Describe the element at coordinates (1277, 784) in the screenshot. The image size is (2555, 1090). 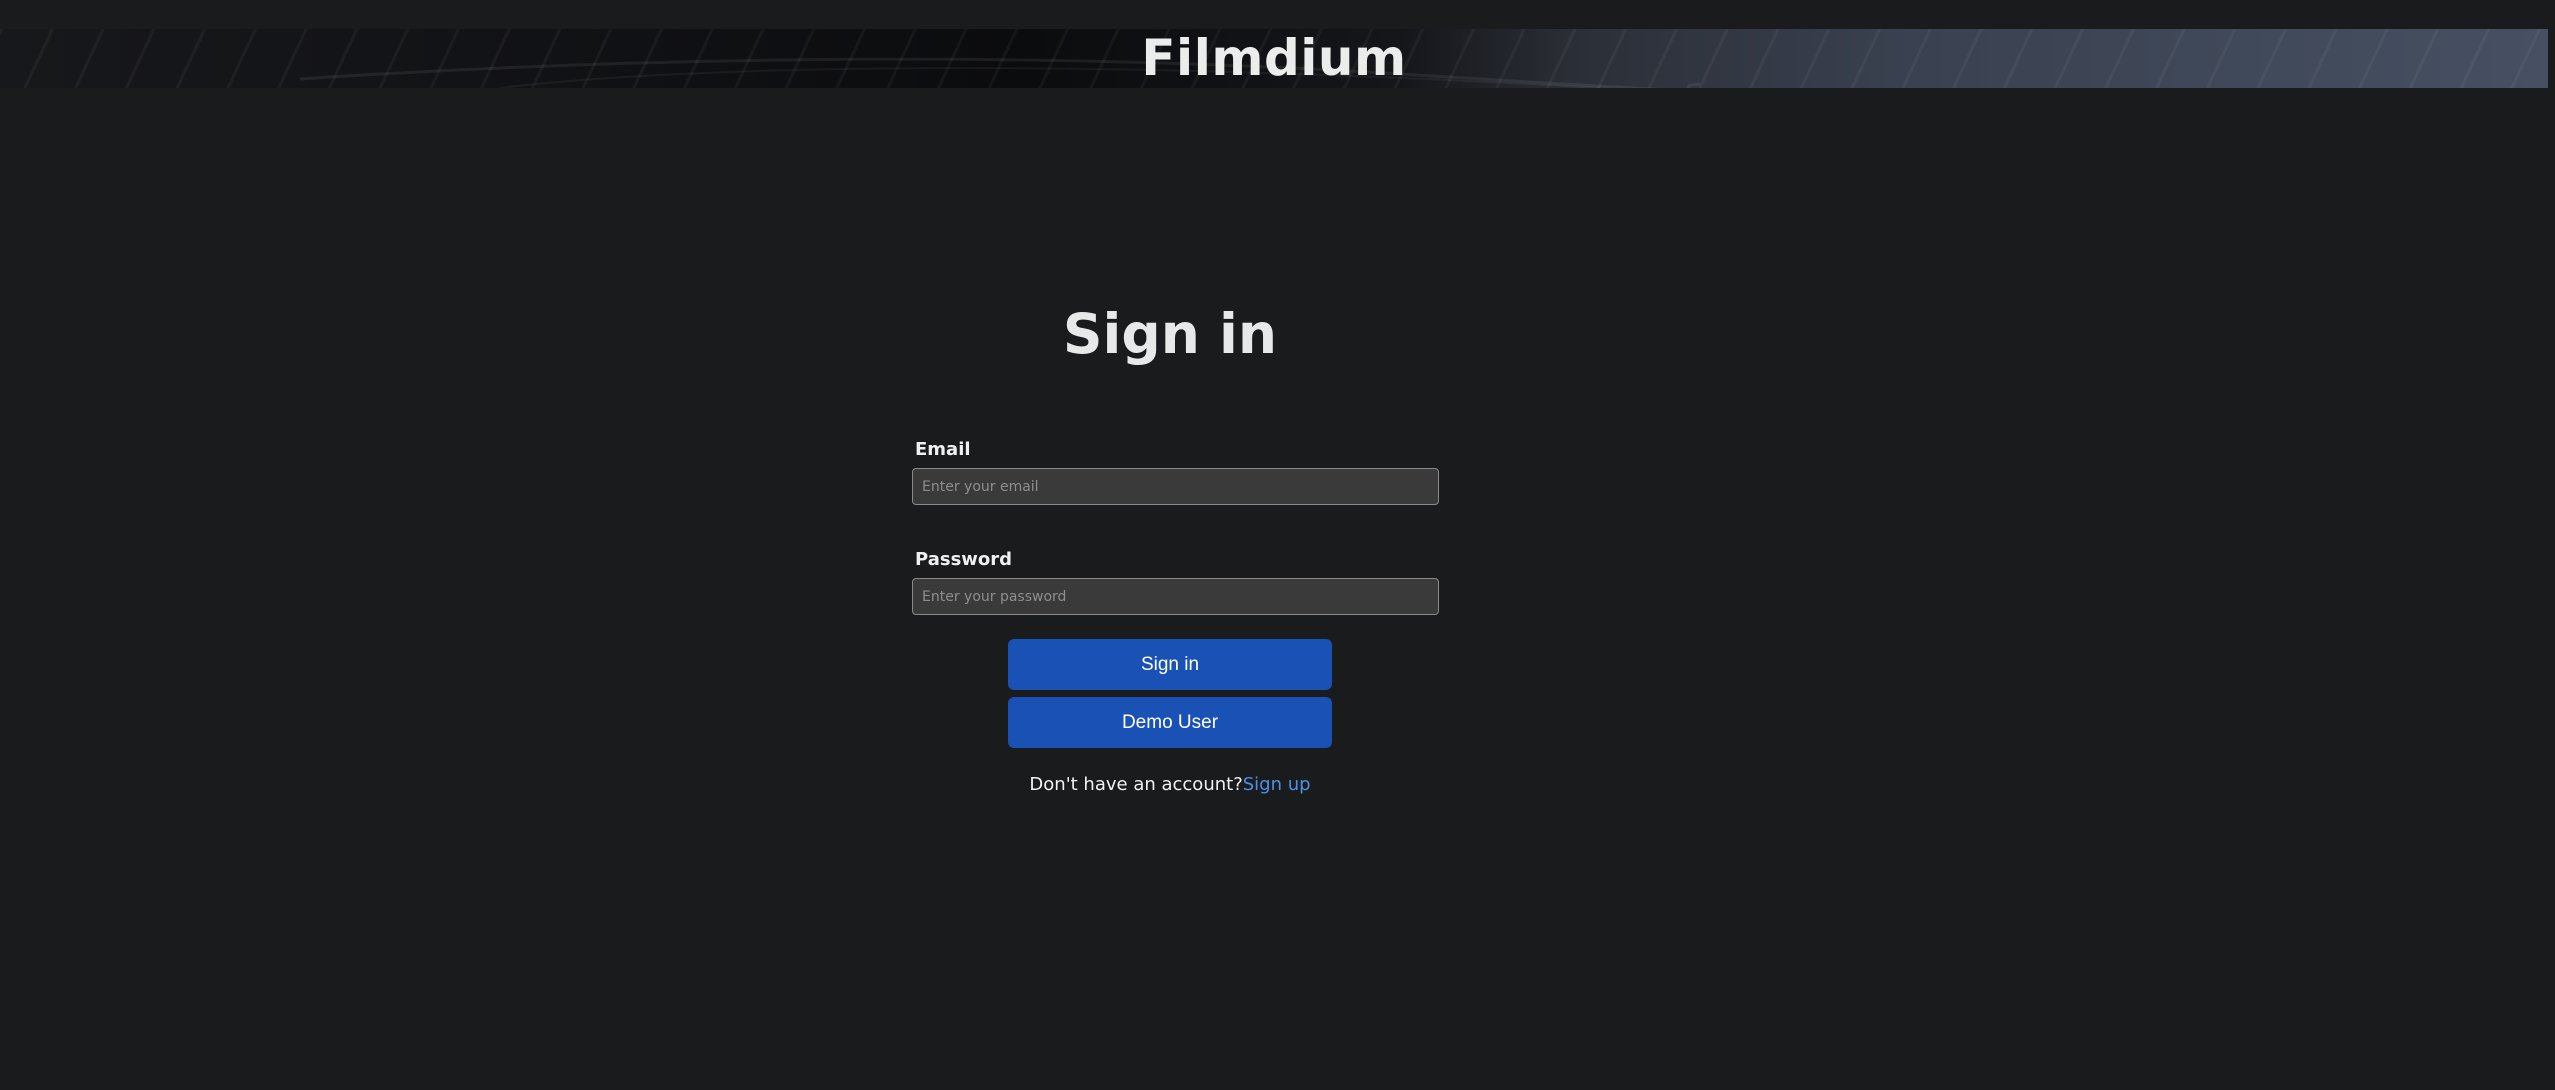
I see `sign-up-link: Sign up` at that location.